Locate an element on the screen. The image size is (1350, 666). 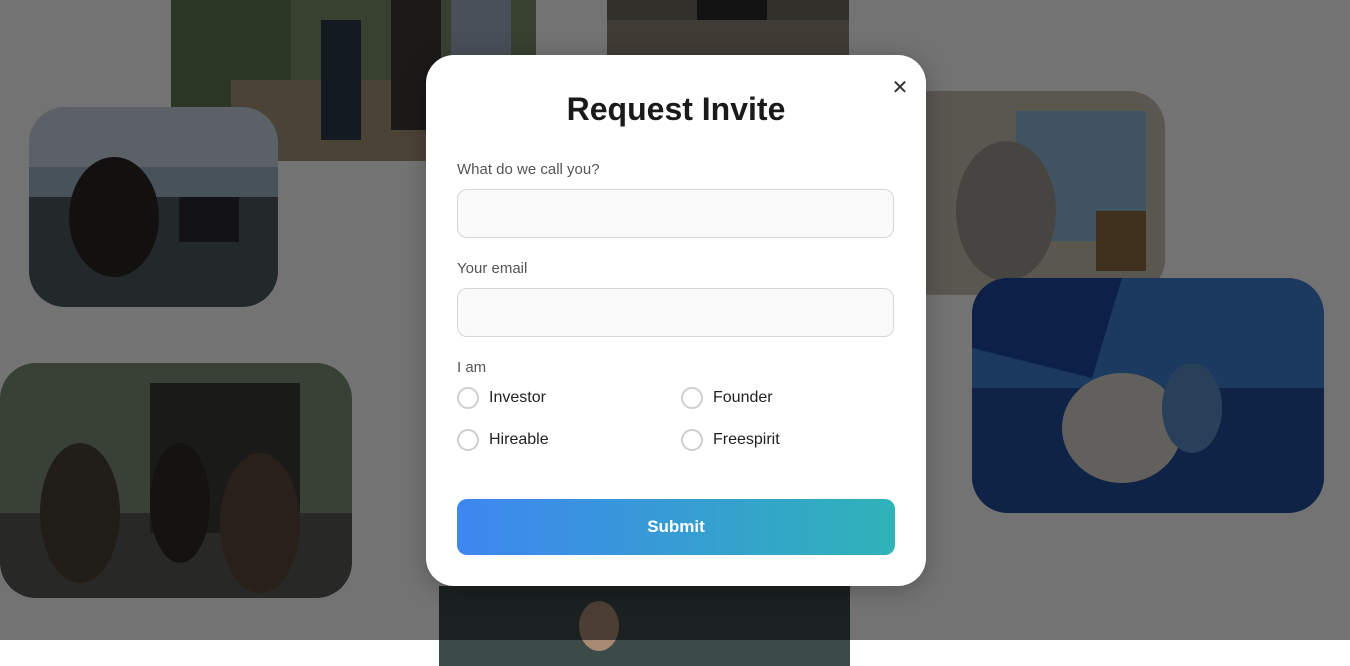
radio-label-investor: Investor is located at coordinates (517, 397).